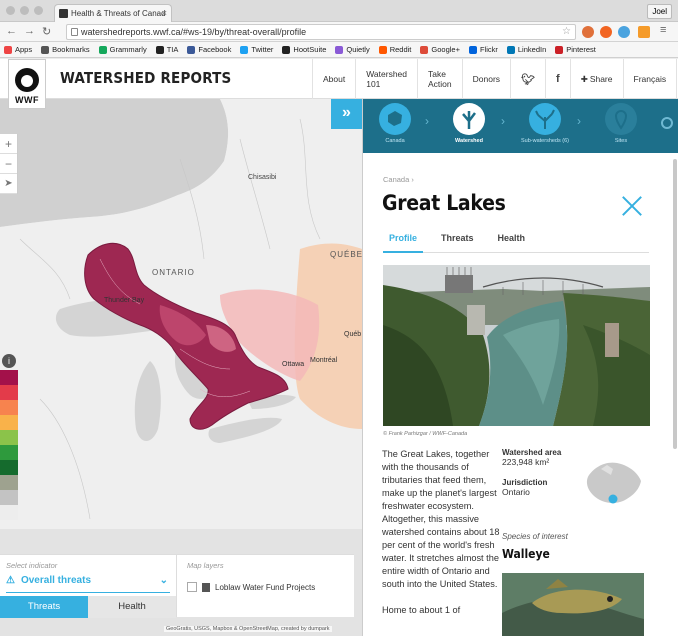 The image size is (678, 636). I want to click on back-icon: ←, so click(11, 31).